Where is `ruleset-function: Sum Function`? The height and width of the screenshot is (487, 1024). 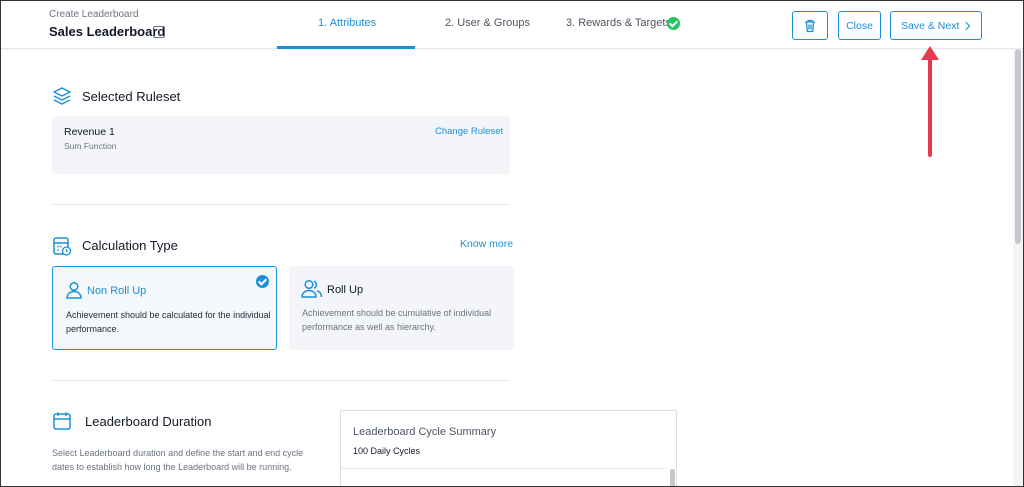 ruleset-function: Sum Function is located at coordinates (90, 146).